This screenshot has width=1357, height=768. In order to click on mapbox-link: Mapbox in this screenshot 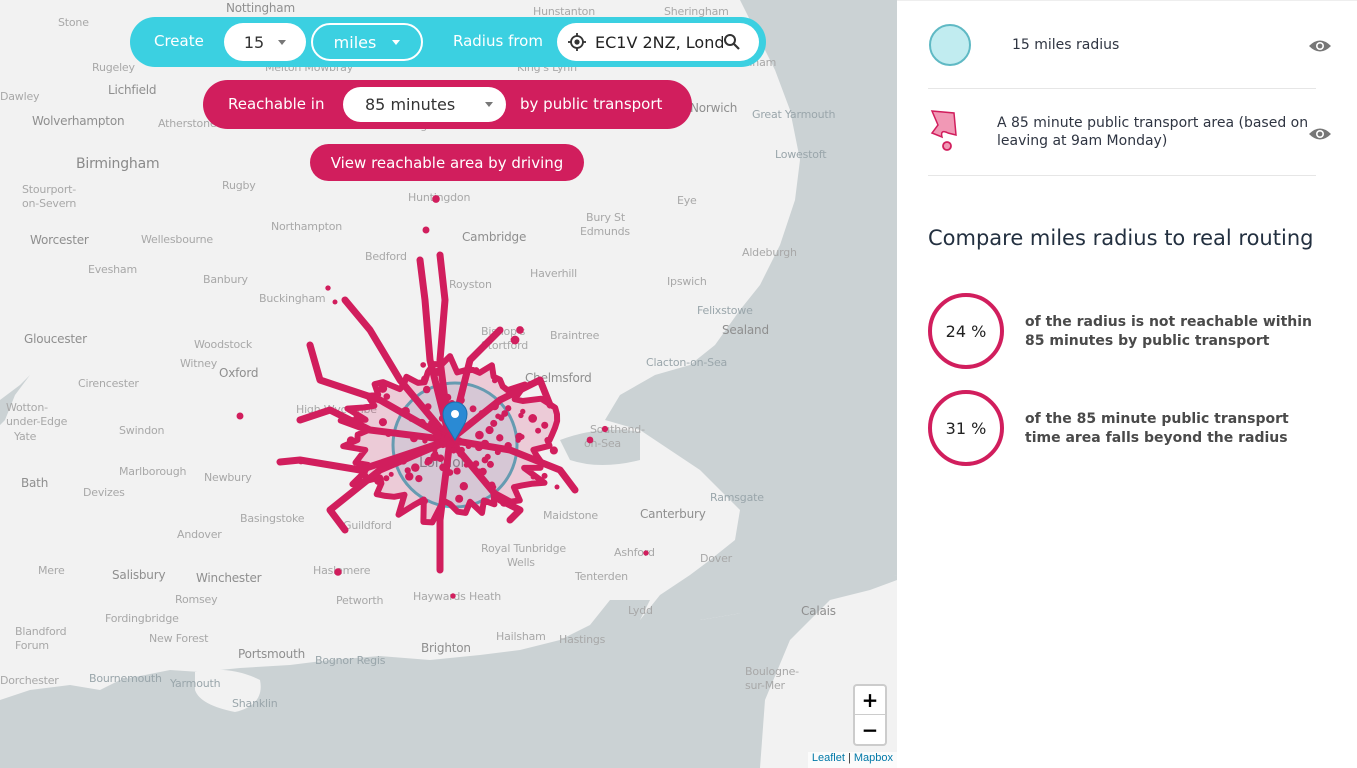, I will do `click(873, 758)`.